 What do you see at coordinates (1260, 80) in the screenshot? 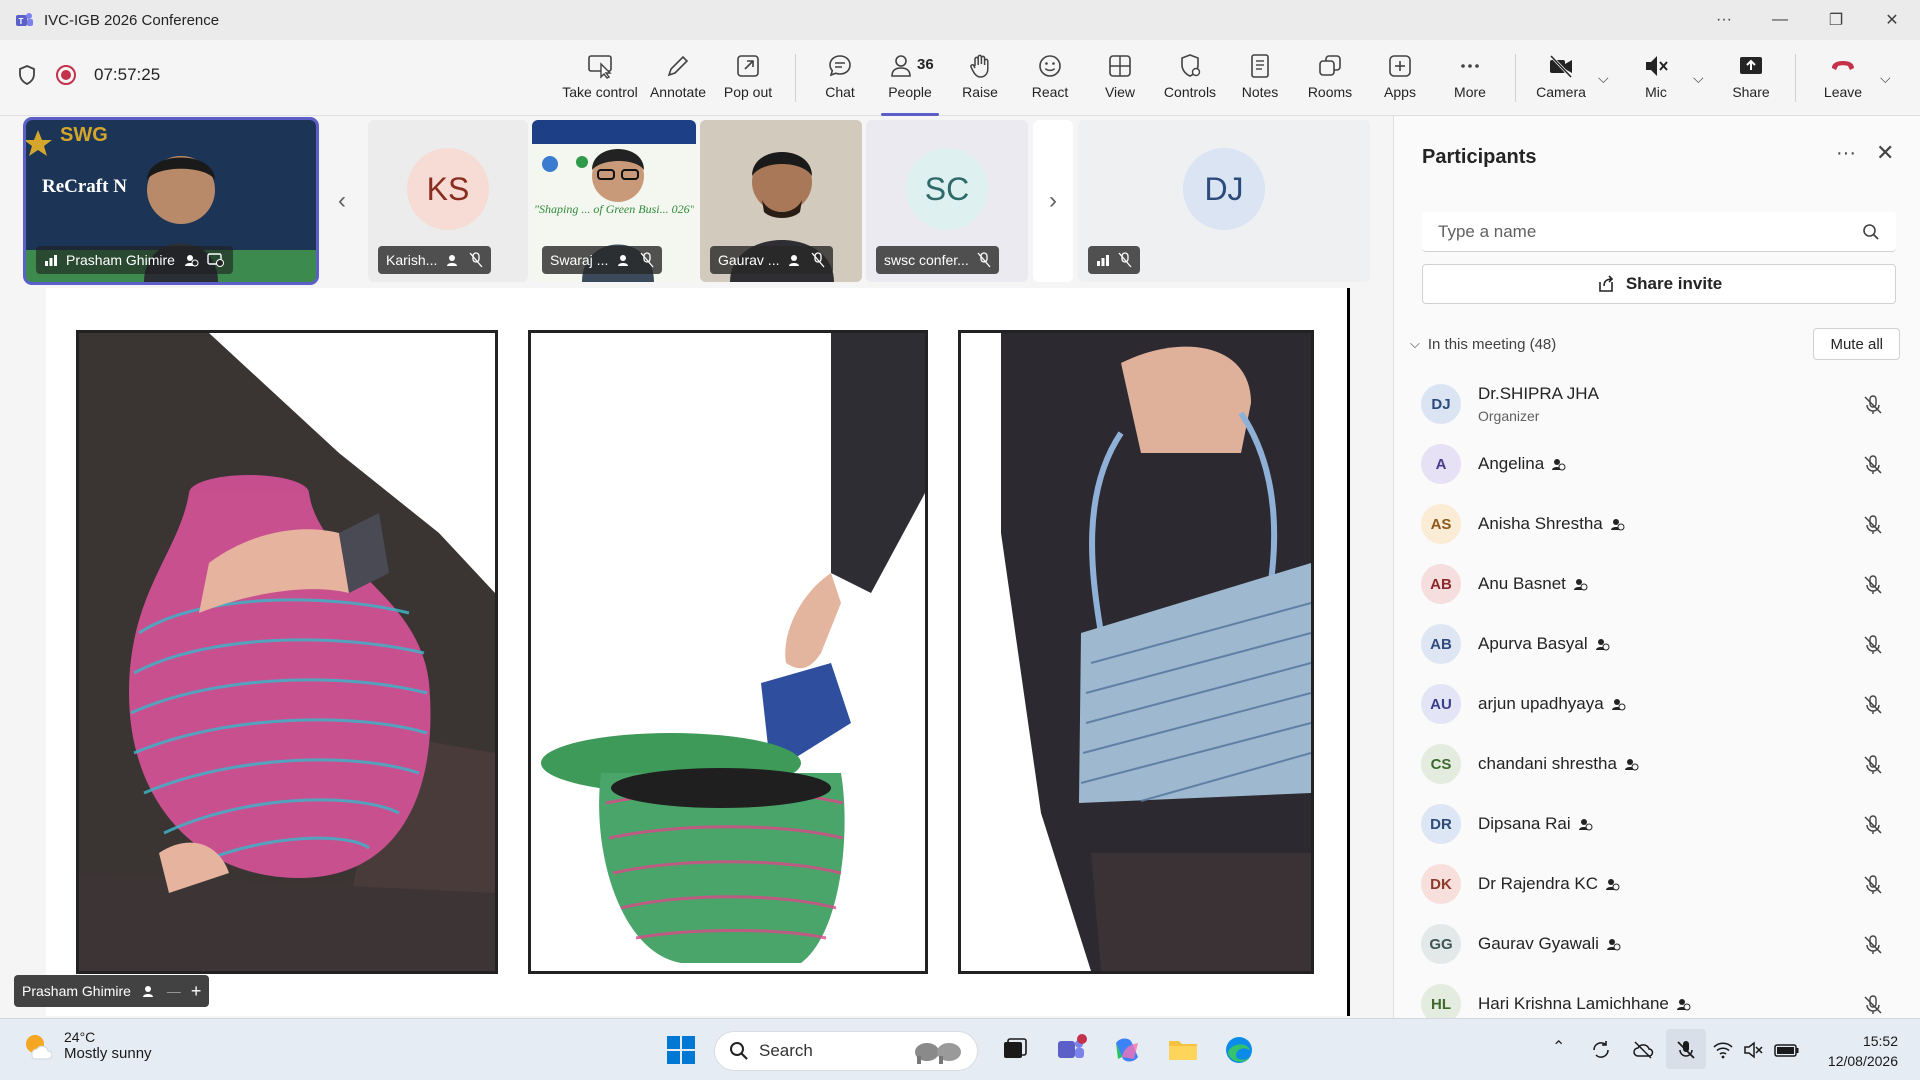
I see `notes-button: Notes` at bounding box center [1260, 80].